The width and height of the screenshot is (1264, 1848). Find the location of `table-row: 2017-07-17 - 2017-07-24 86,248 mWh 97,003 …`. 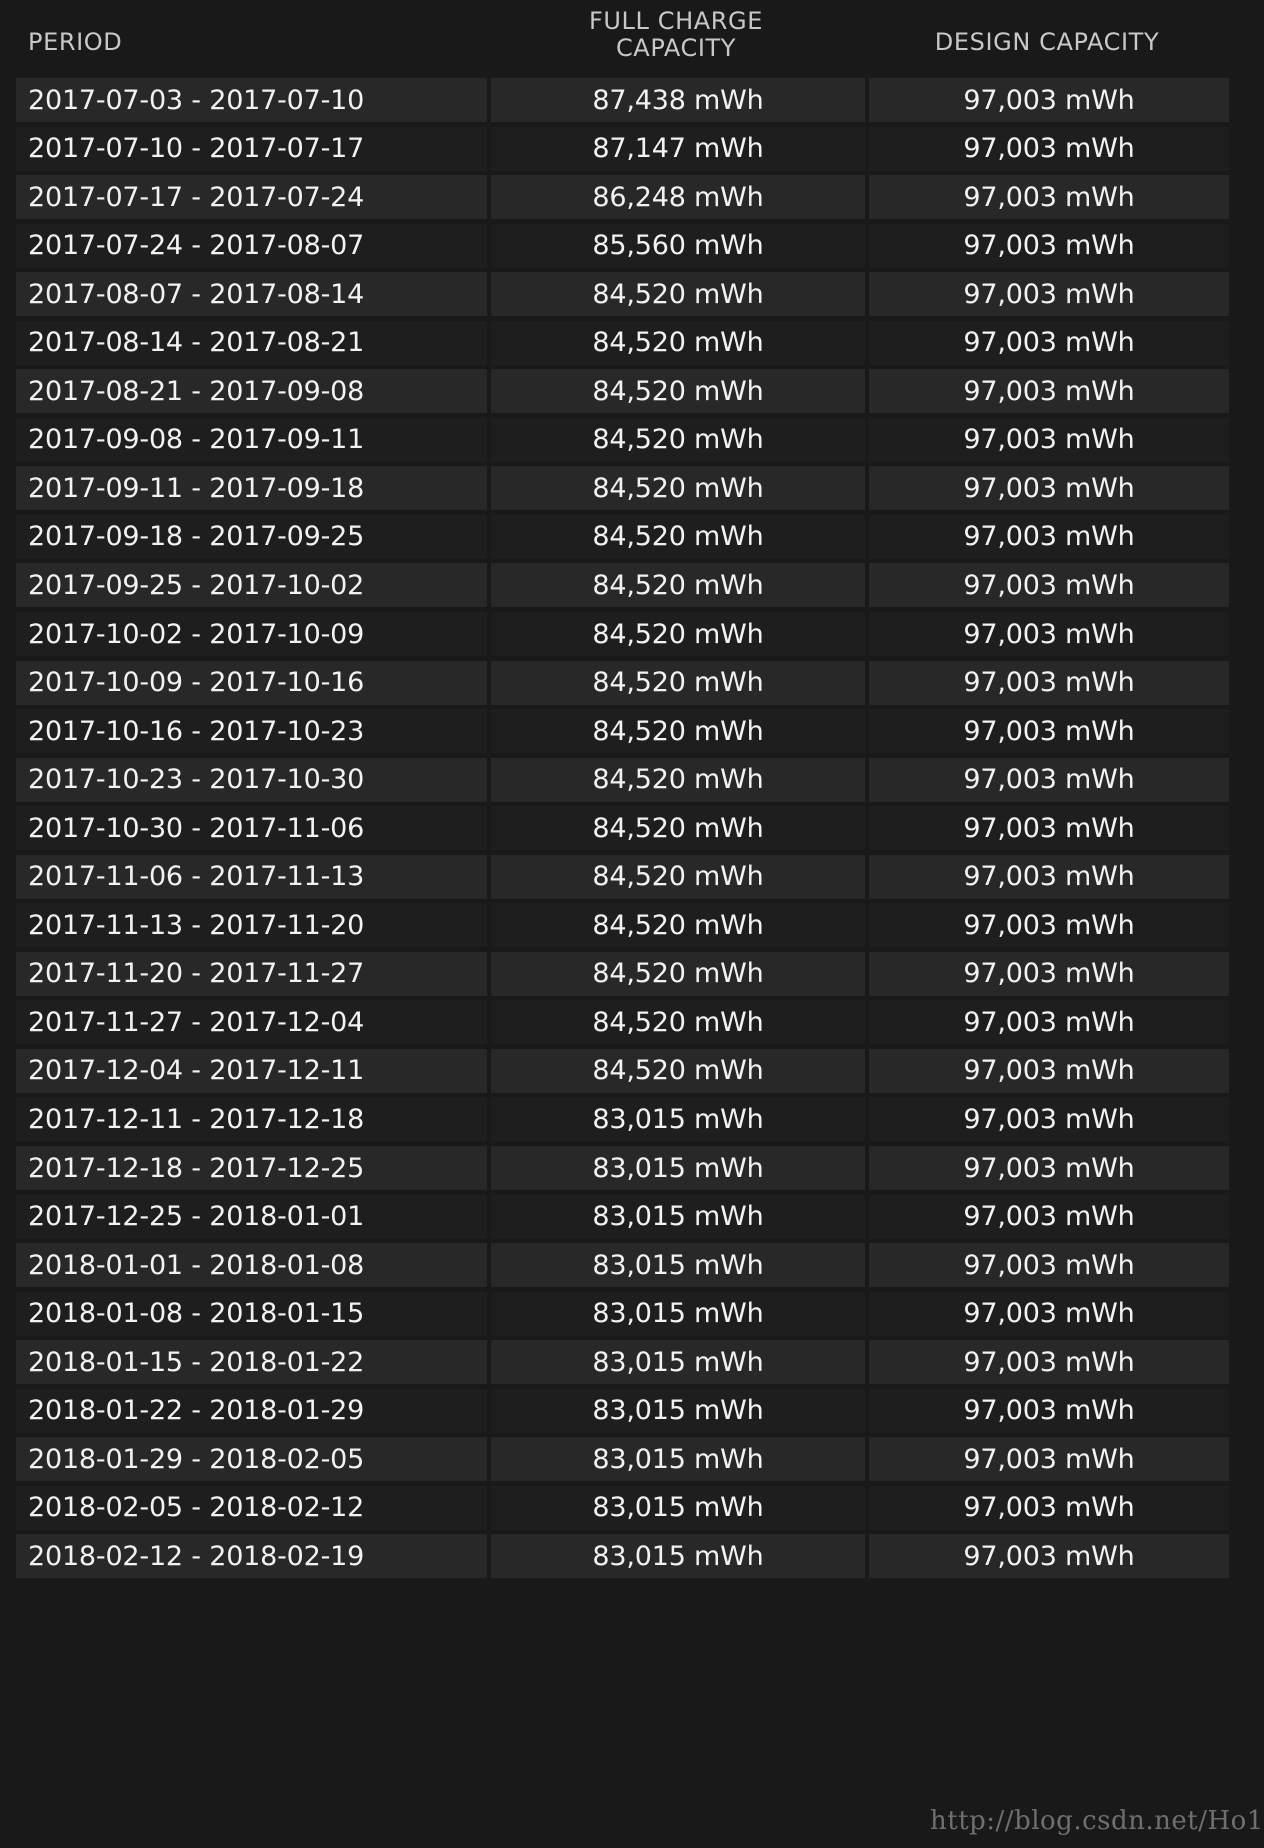

table-row: 2017-07-17 - 2017-07-24 86,248 mWh 97,003 … is located at coordinates (622, 197).